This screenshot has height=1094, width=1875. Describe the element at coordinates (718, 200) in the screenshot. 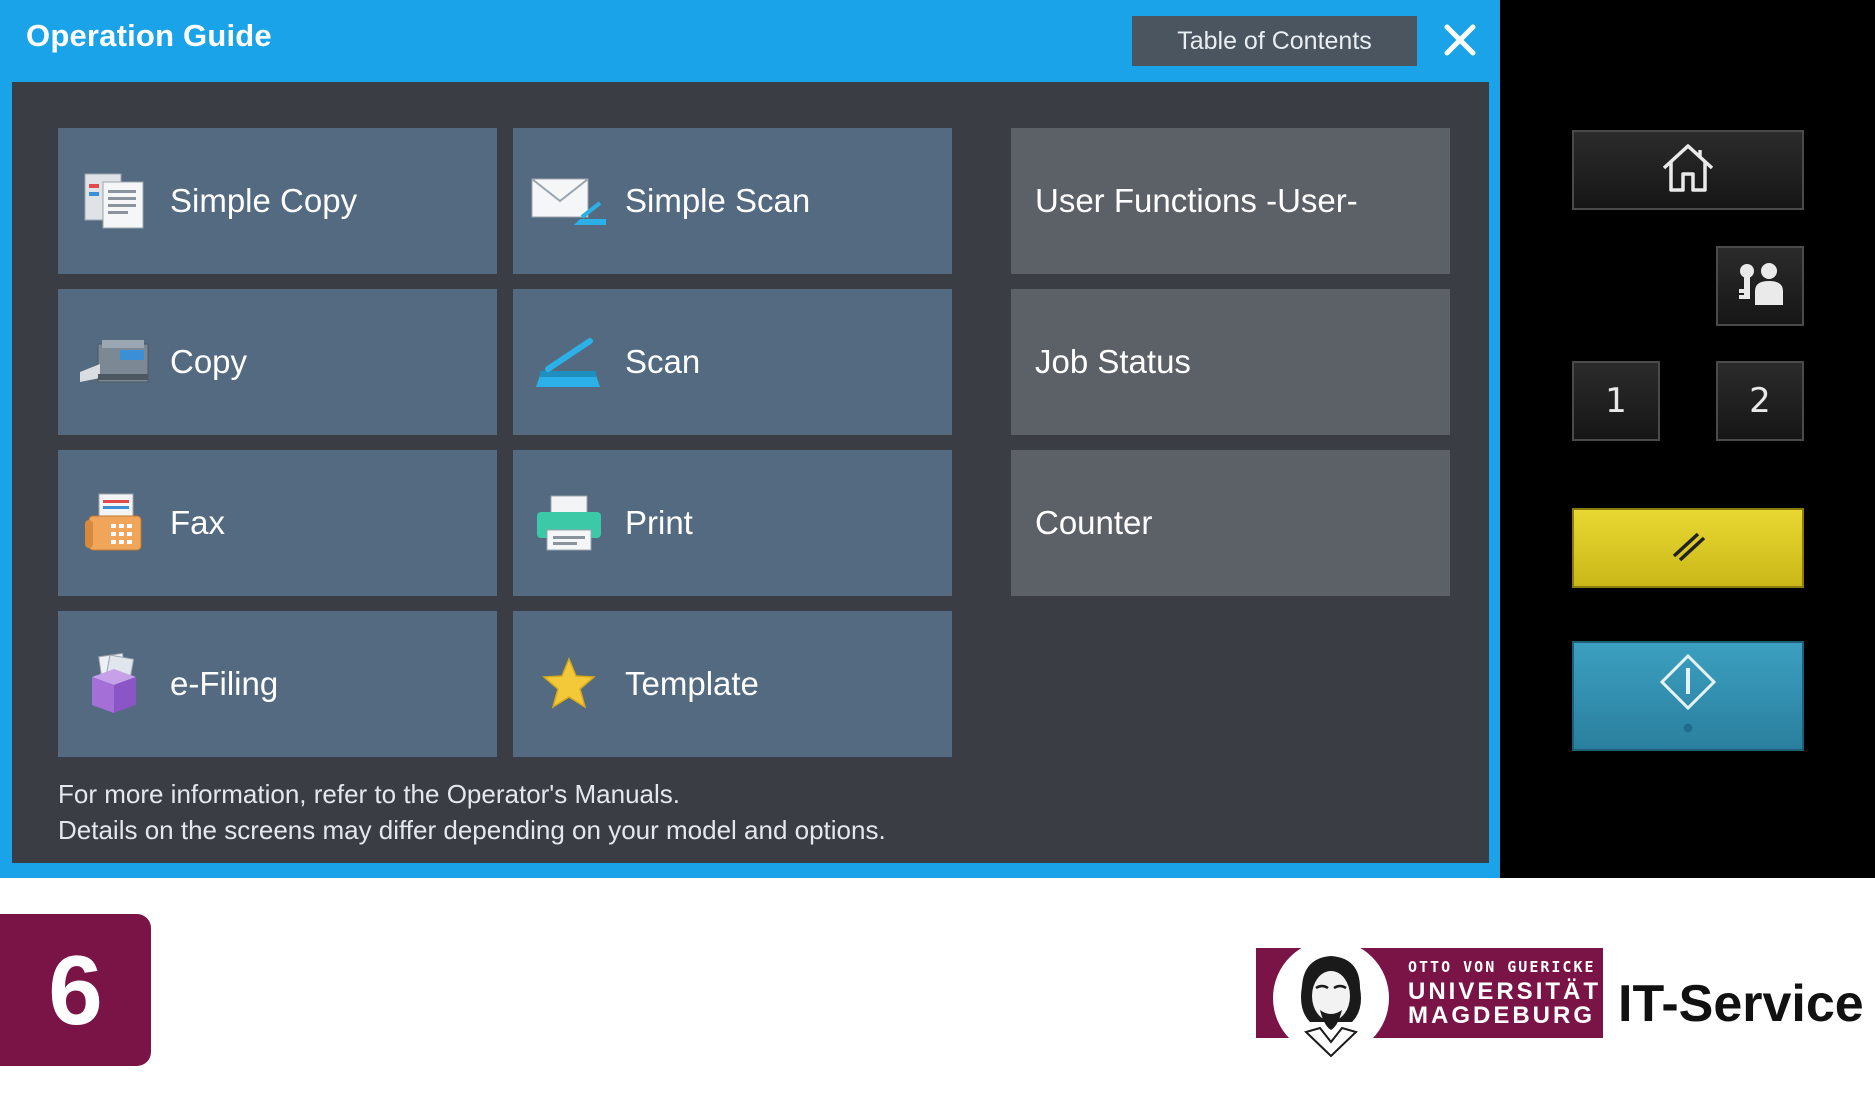

I see `tile-label: Simple Scan` at that location.